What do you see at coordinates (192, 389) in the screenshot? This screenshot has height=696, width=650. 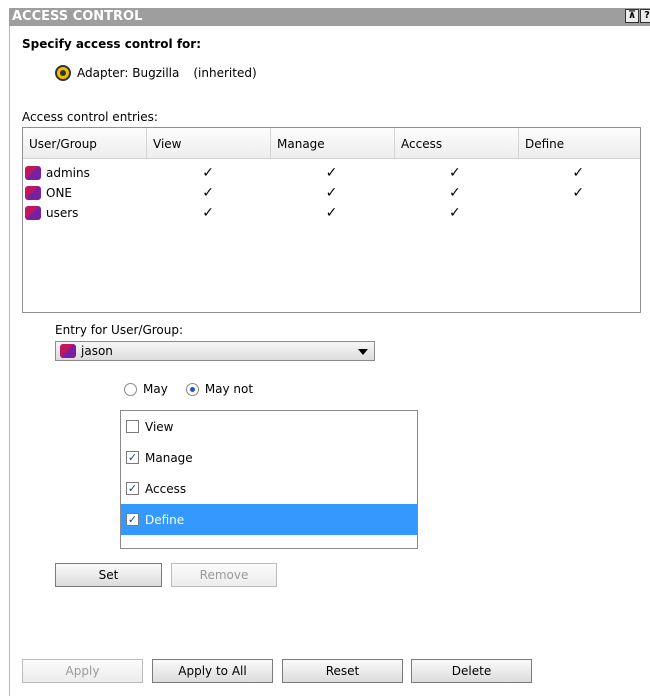 I see `may-not-radio` at bounding box center [192, 389].